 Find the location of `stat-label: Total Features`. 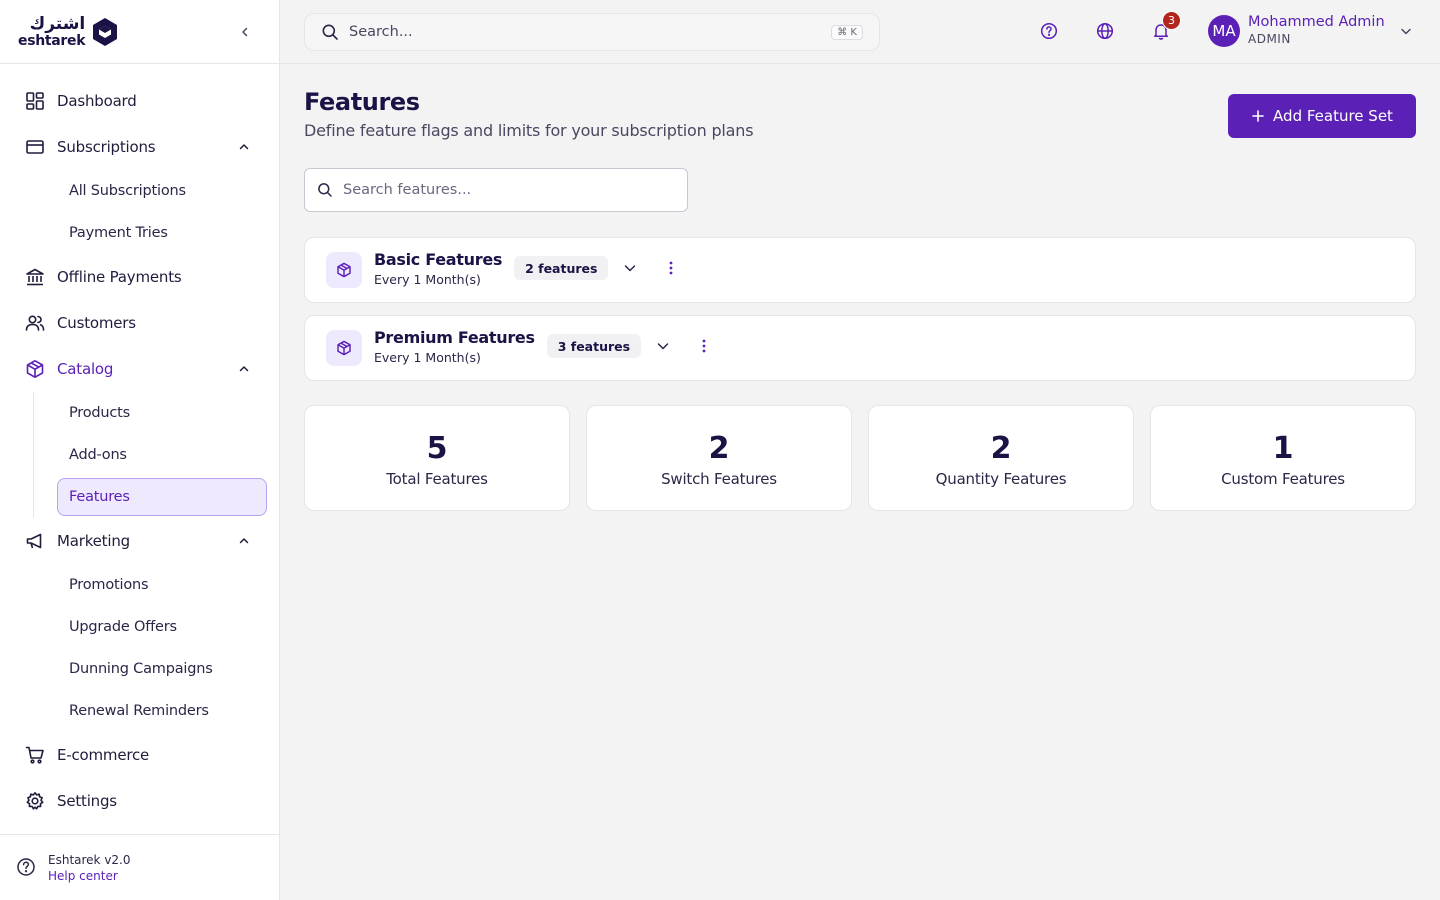

stat-label: Total Features is located at coordinates (437, 479).